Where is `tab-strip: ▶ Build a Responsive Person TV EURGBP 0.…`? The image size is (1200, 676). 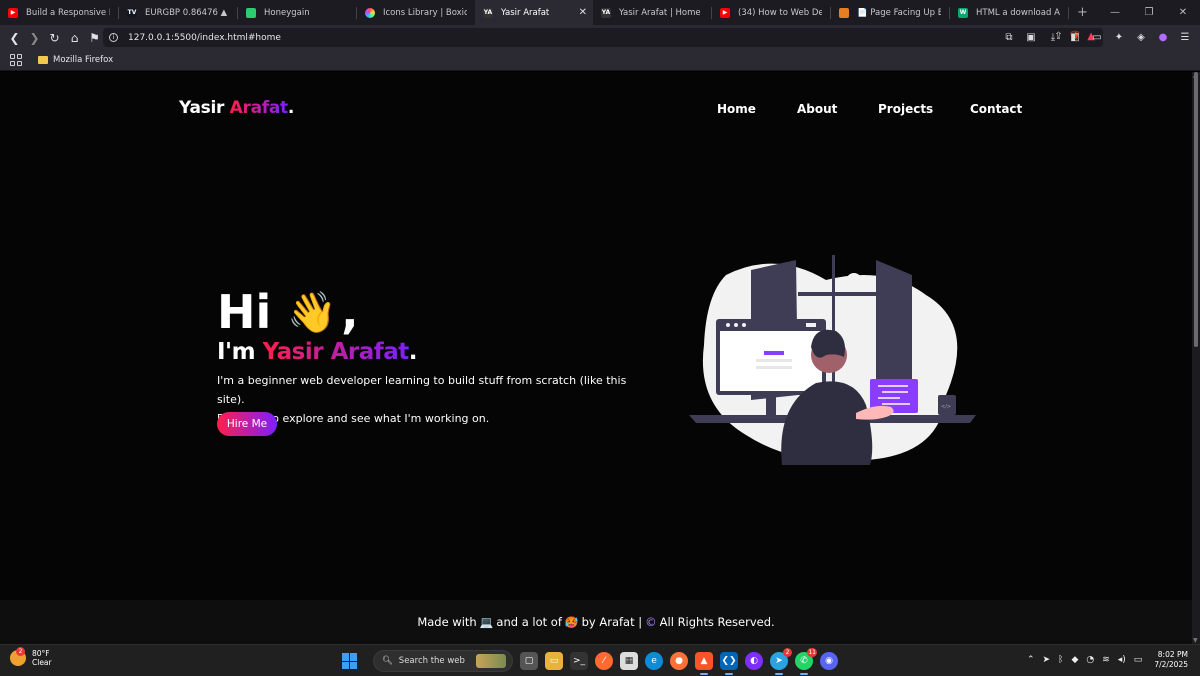 tab-strip: ▶ Build a Responsive Person TV EURGBP 0.… is located at coordinates (600, 12).